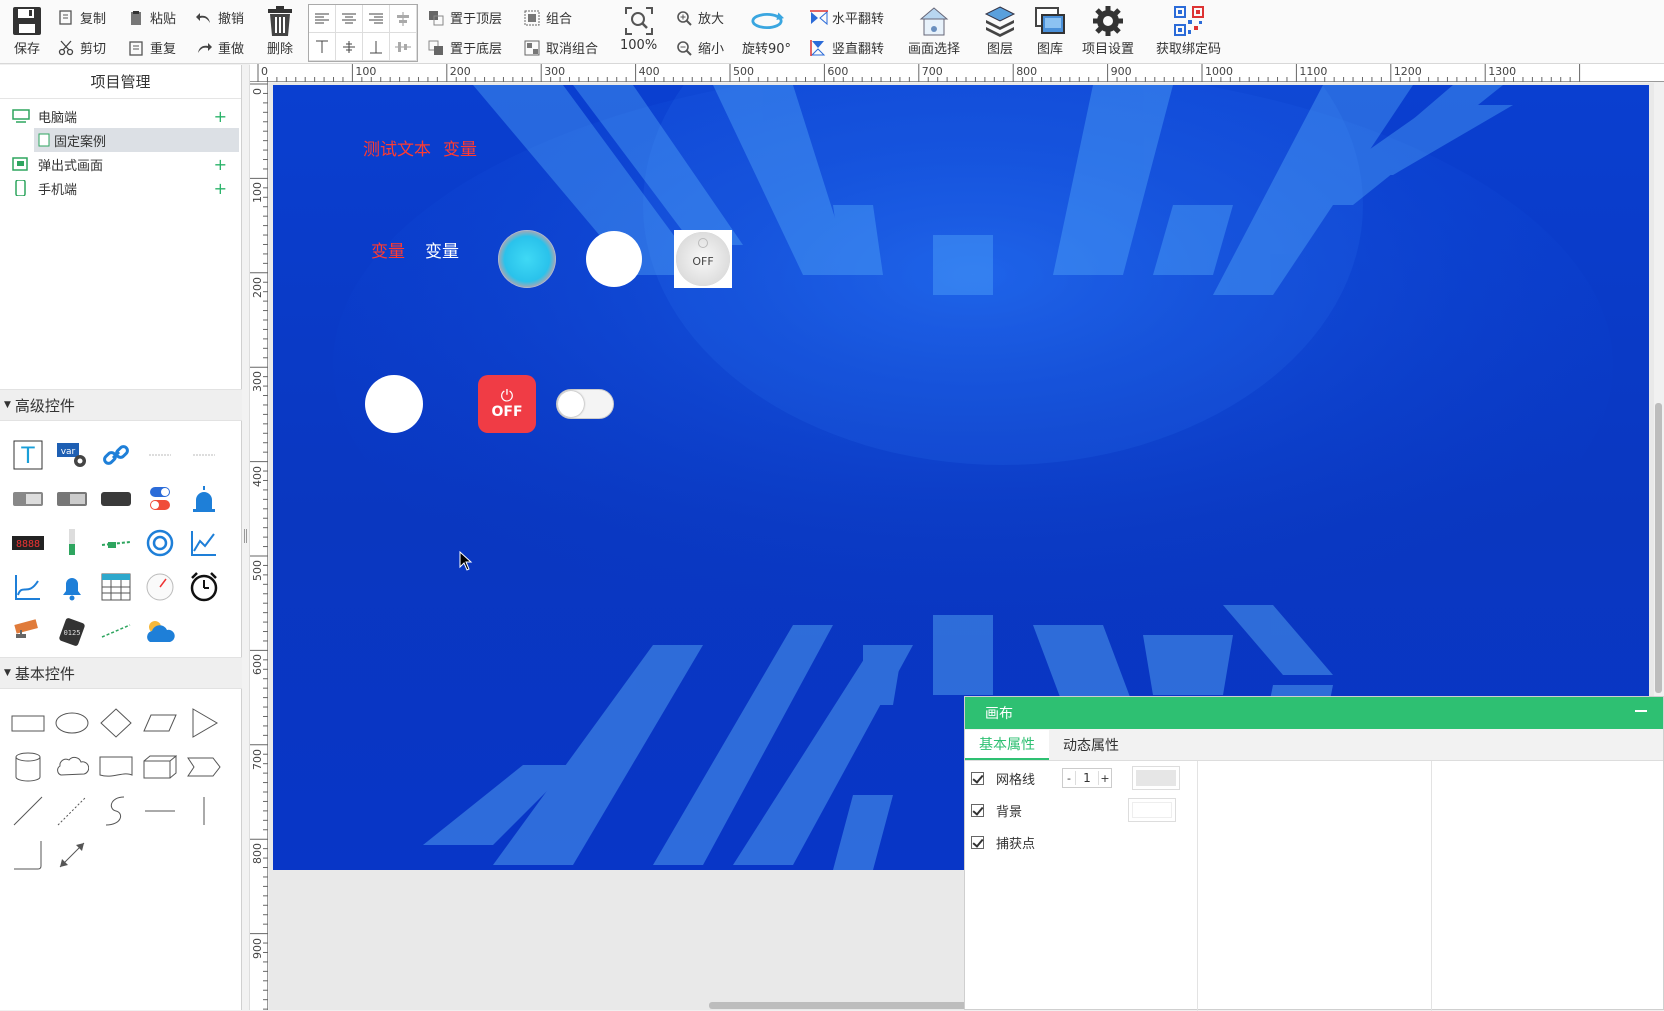 This screenshot has width=1664, height=1011. Describe the element at coordinates (160, 587) in the screenshot. I see `gauge-control` at that location.